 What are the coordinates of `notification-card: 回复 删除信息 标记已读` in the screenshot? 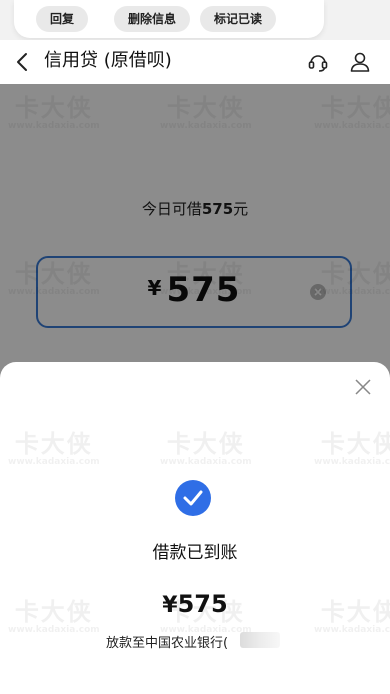 It's located at (169, 19).